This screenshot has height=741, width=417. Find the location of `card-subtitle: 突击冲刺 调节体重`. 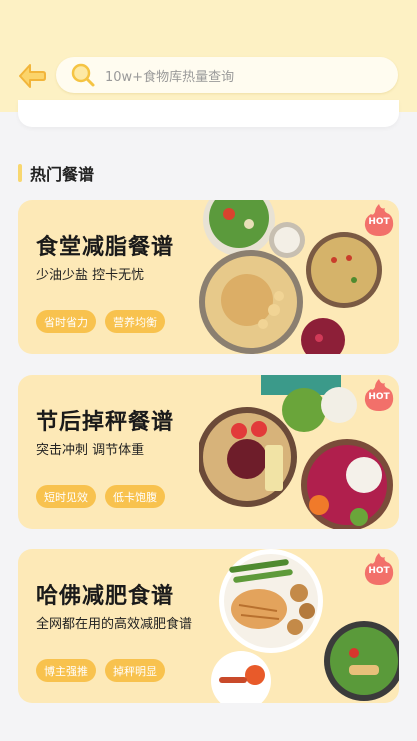

card-subtitle: 突击冲刺 调节体重 is located at coordinates (90, 450).